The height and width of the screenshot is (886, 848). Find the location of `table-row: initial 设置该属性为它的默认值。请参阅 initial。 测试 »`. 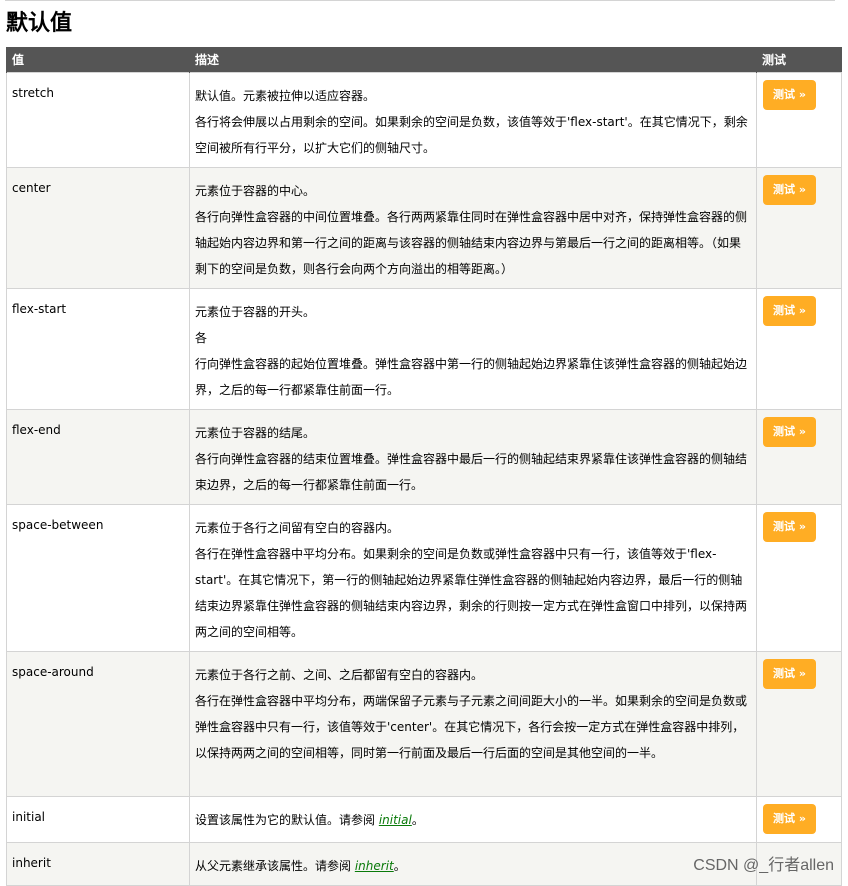

table-row: initial 设置该属性为它的默认值。请参阅 initial。 测试 » is located at coordinates (424, 819).